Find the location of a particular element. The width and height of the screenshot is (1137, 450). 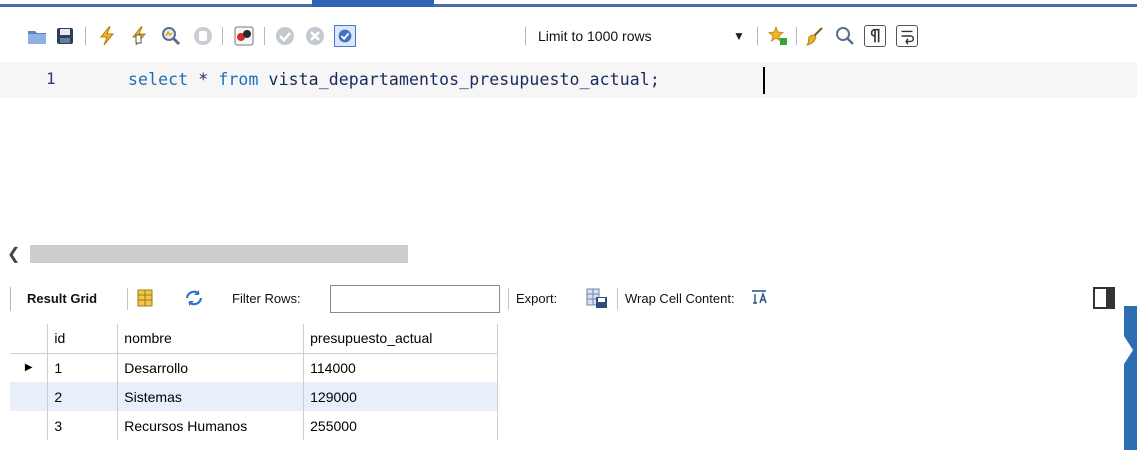

filter-rows-input is located at coordinates (415, 299).